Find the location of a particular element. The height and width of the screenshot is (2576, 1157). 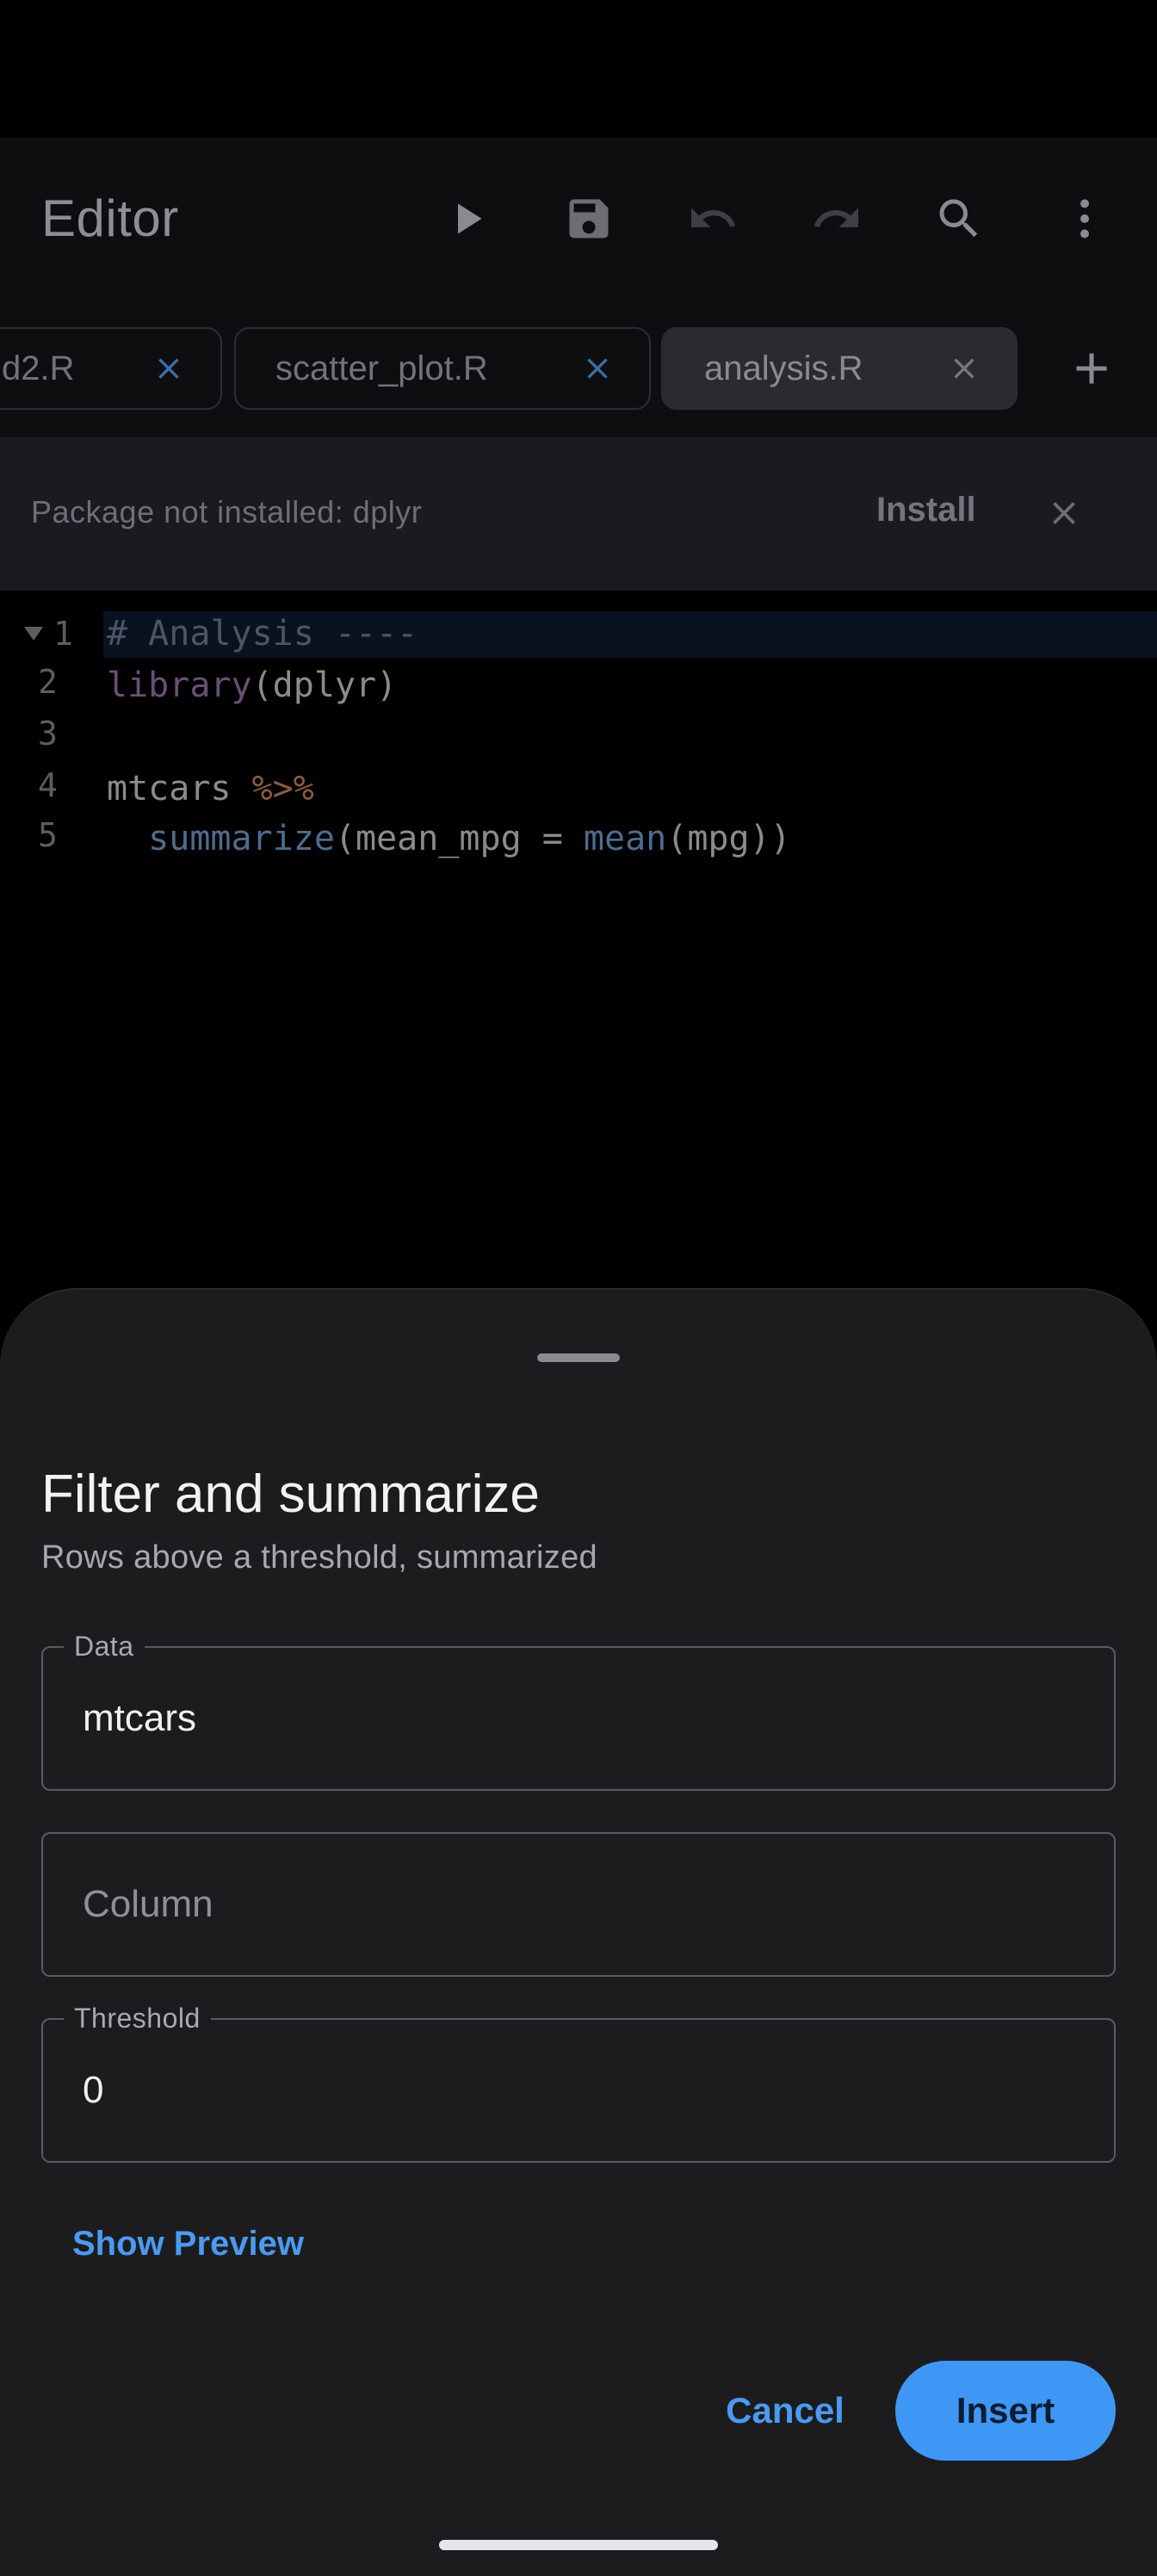

gesture-nav-bar is located at coordinates (579, 2545).